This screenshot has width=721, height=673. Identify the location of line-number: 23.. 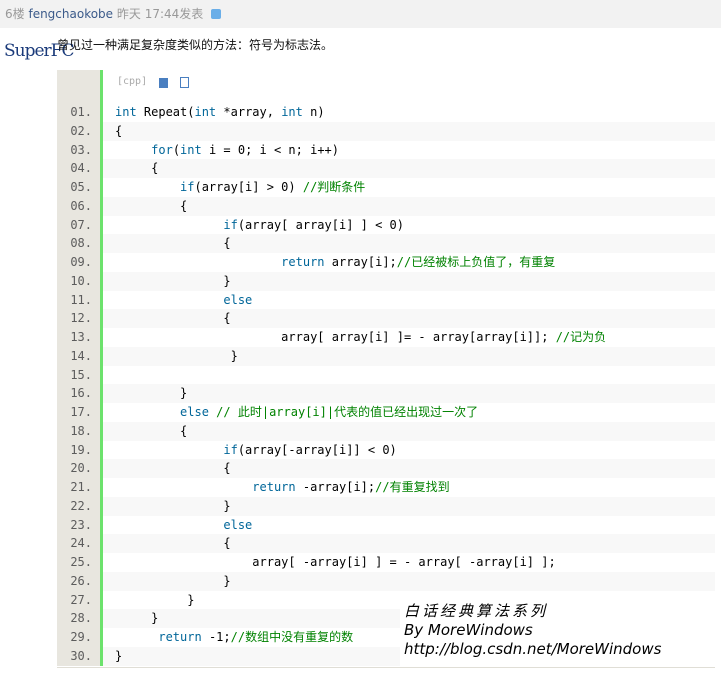
(78, 525).